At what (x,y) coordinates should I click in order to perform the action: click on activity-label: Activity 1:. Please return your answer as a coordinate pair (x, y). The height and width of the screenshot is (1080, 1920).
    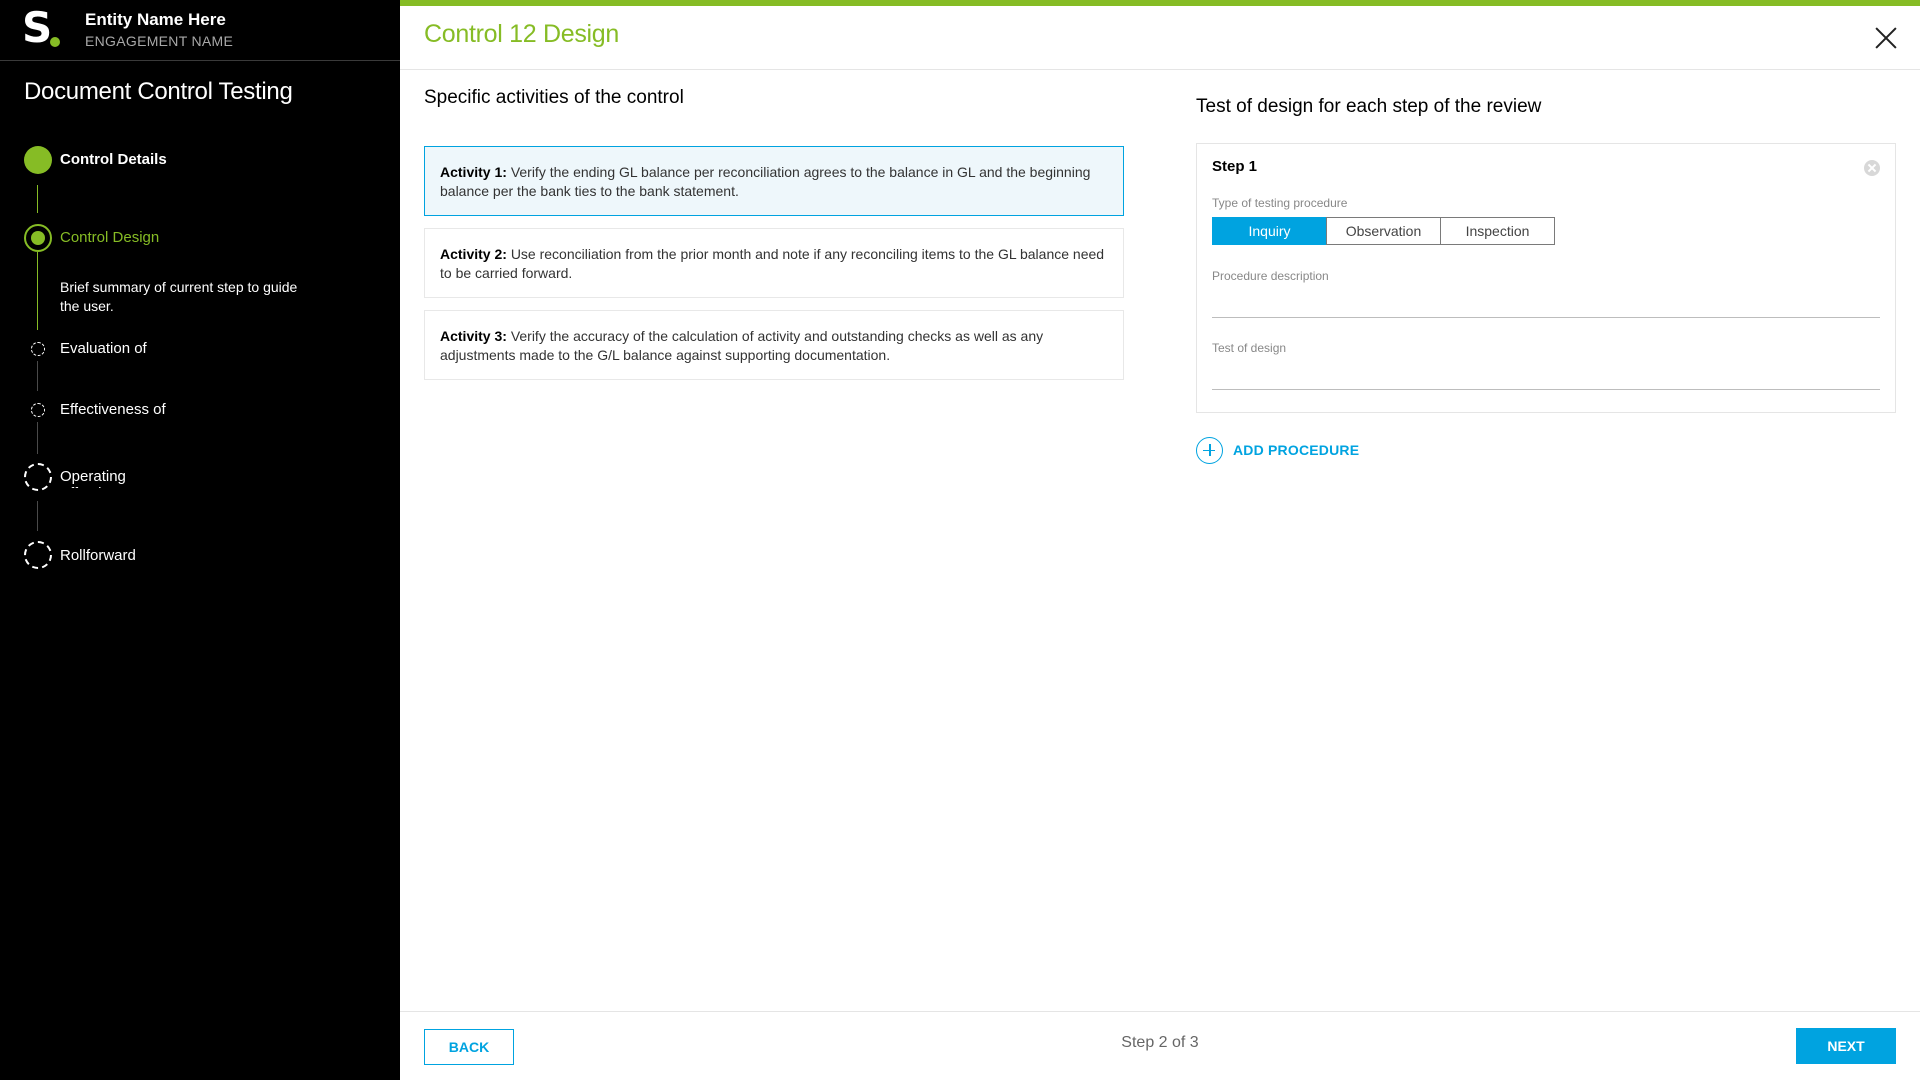
    Looking at the image, I should click on (473, 172).